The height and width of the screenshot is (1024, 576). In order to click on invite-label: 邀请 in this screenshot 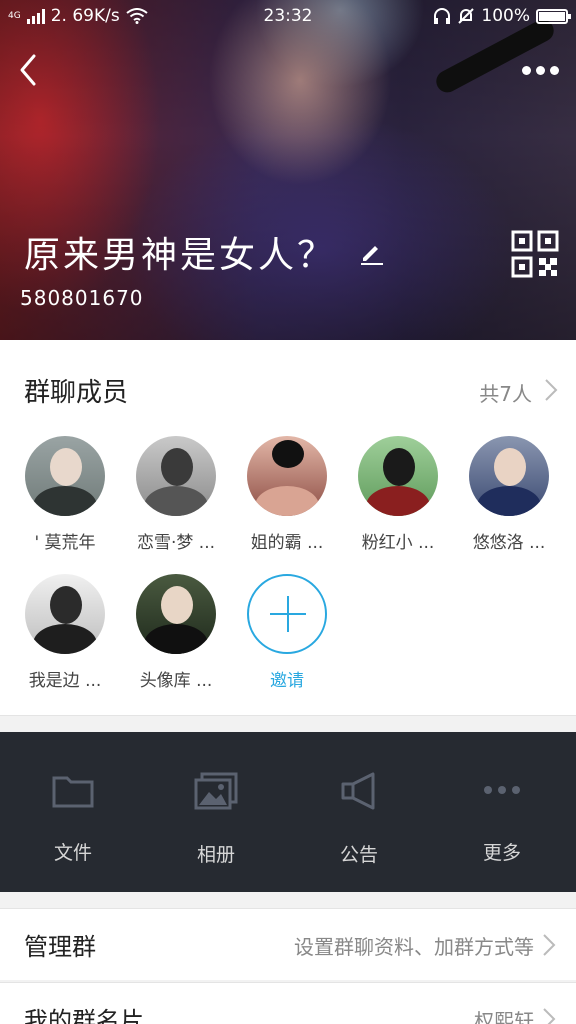, I will do `click(287, 681)`.